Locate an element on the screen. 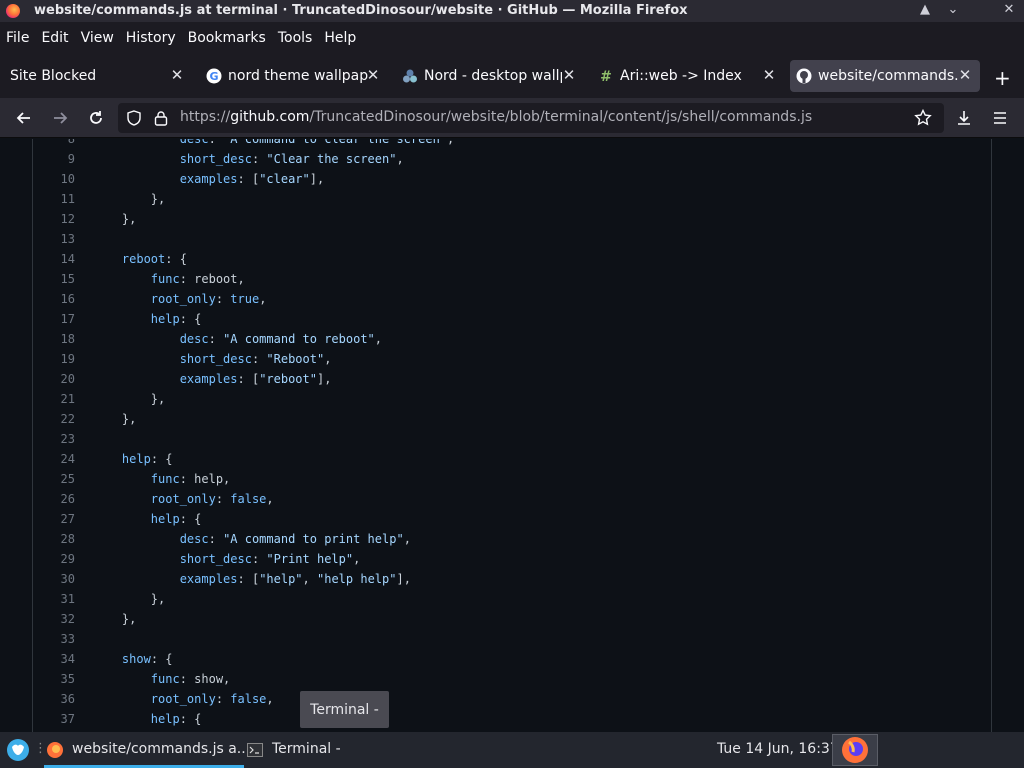  menu-help: Help is located at coordinates (340, 38).